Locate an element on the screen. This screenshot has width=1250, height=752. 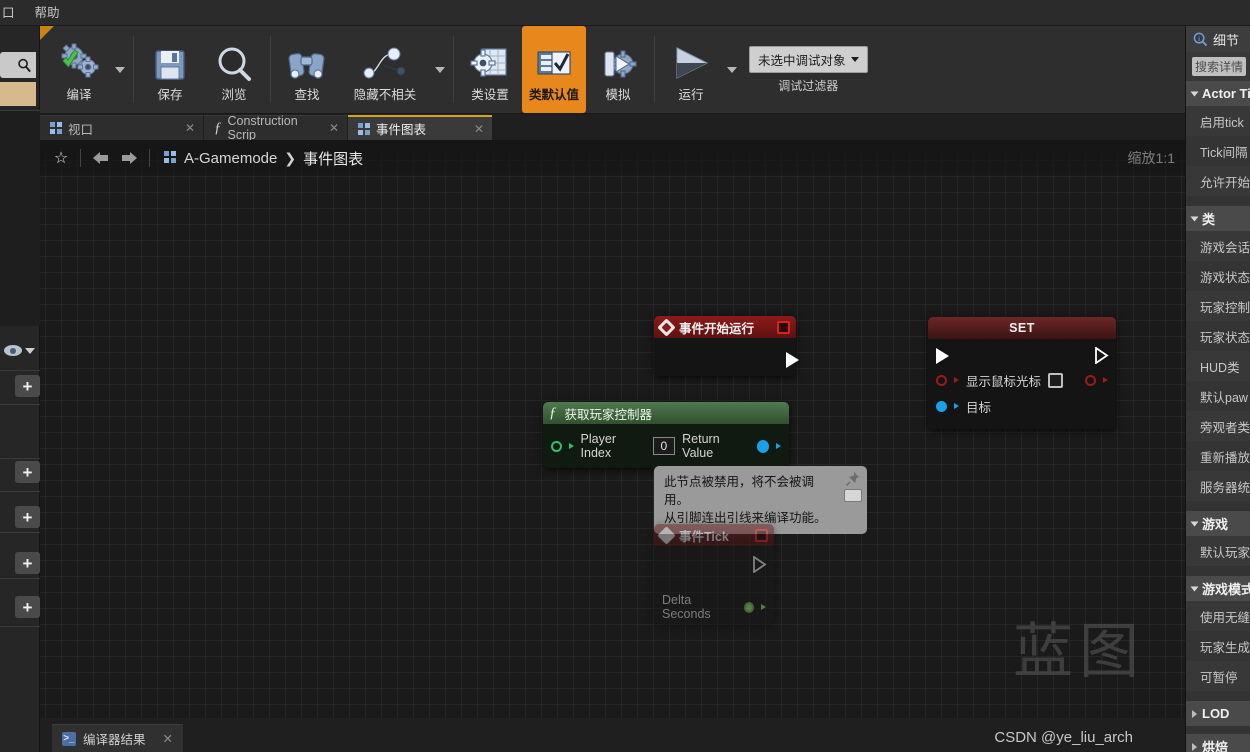
hide-unrelated-dropdown is located at coordinates (440, 69).